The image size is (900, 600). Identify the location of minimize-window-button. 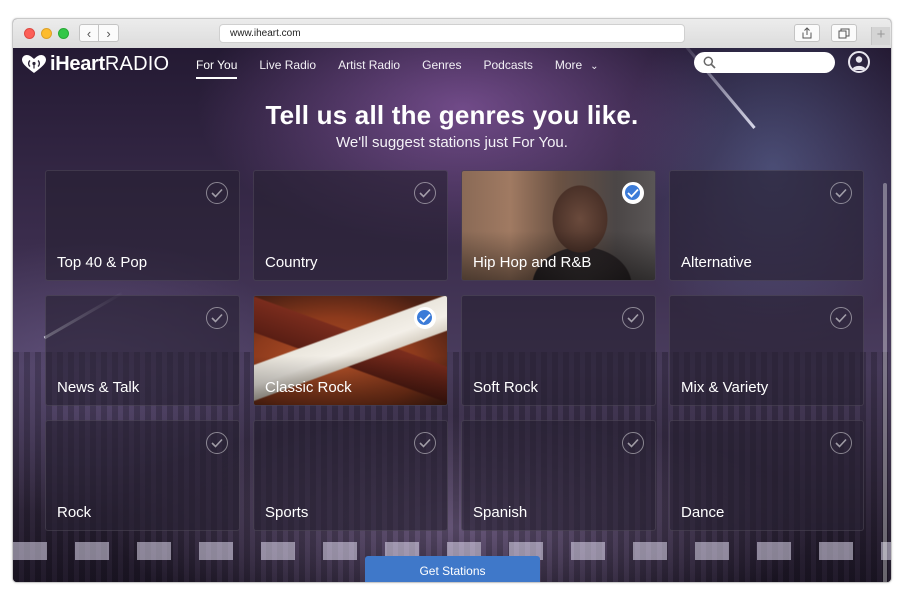
(46, 33).